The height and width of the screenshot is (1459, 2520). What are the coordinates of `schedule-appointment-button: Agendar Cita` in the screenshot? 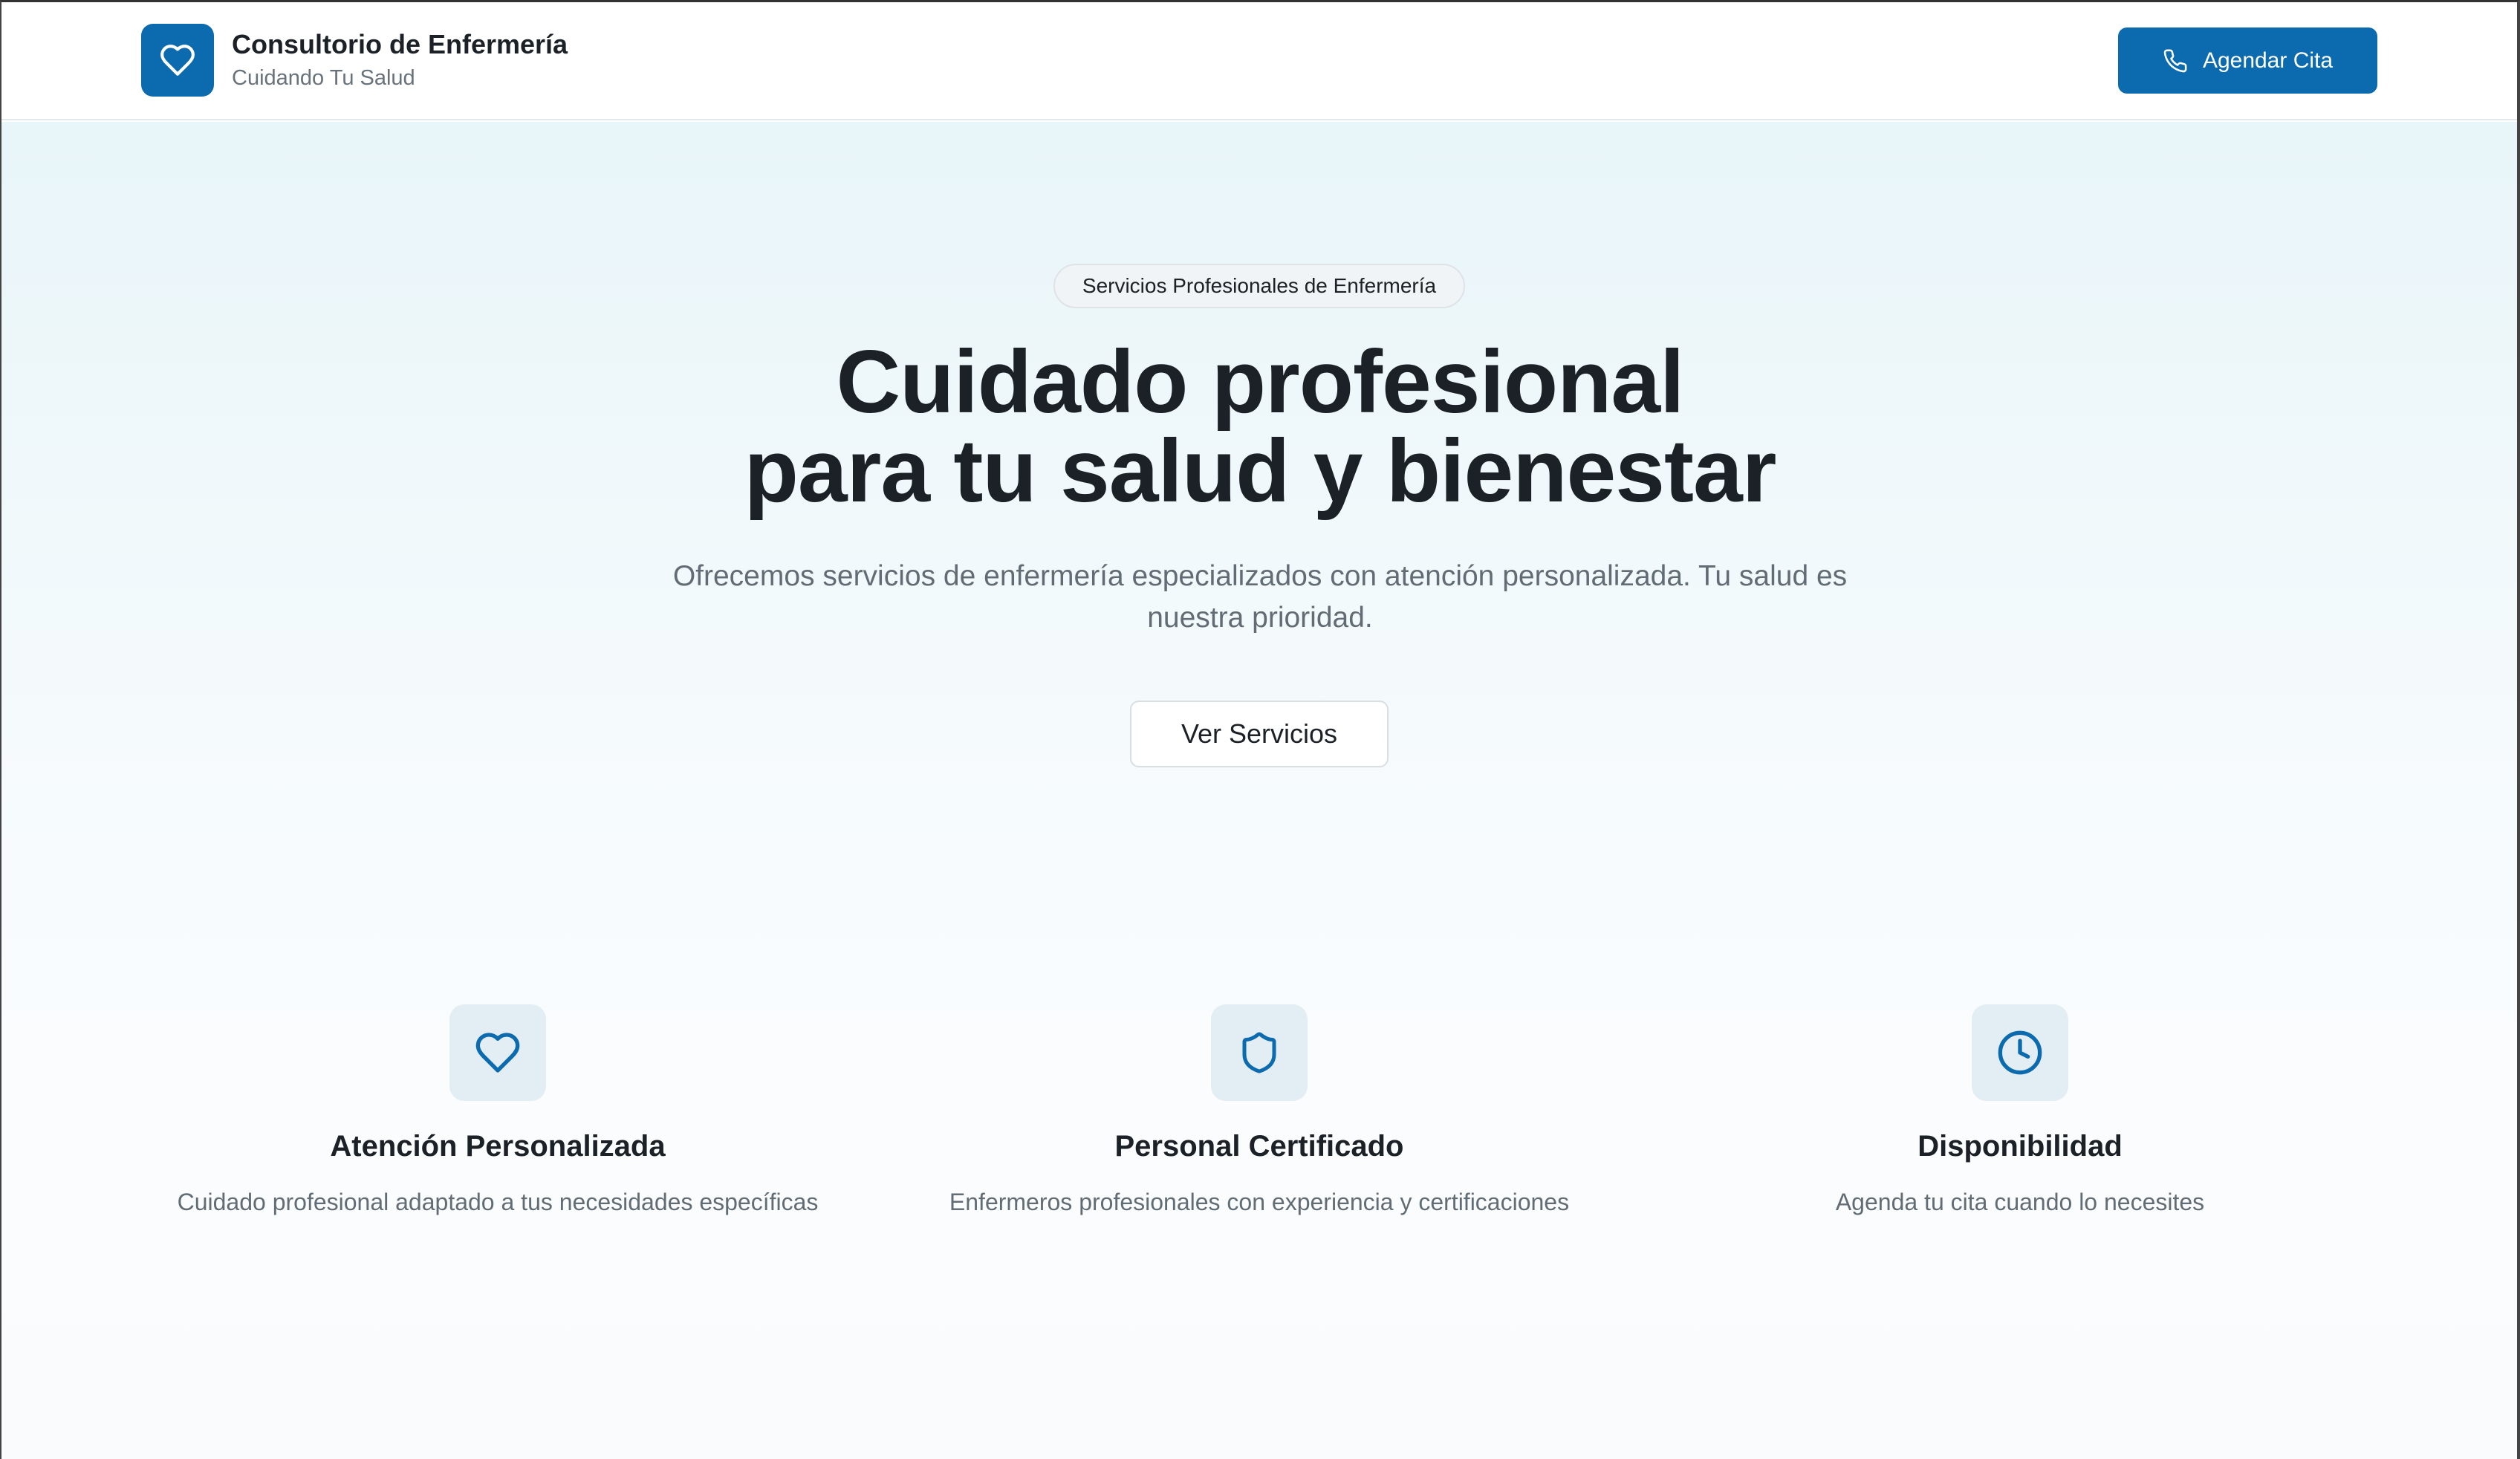 It's located at (2247, 61).